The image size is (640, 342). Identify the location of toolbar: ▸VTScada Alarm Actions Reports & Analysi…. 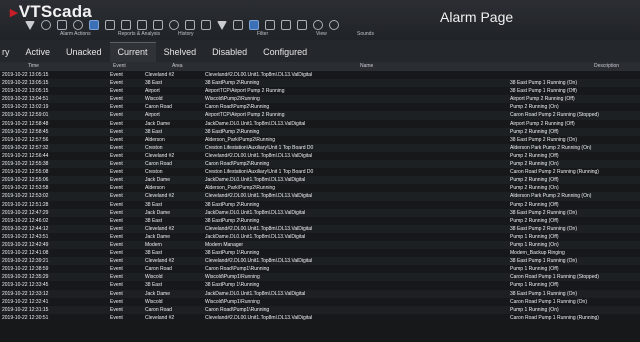
(320, 20).